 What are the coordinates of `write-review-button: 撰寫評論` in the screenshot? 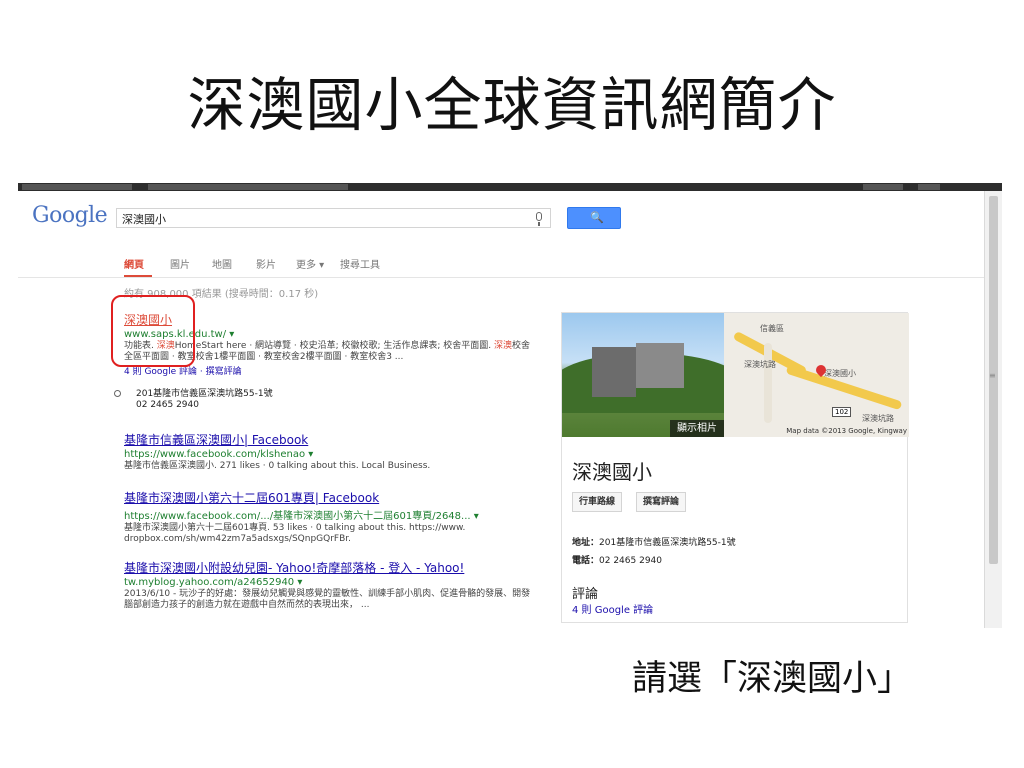 It's located at (661, 502).